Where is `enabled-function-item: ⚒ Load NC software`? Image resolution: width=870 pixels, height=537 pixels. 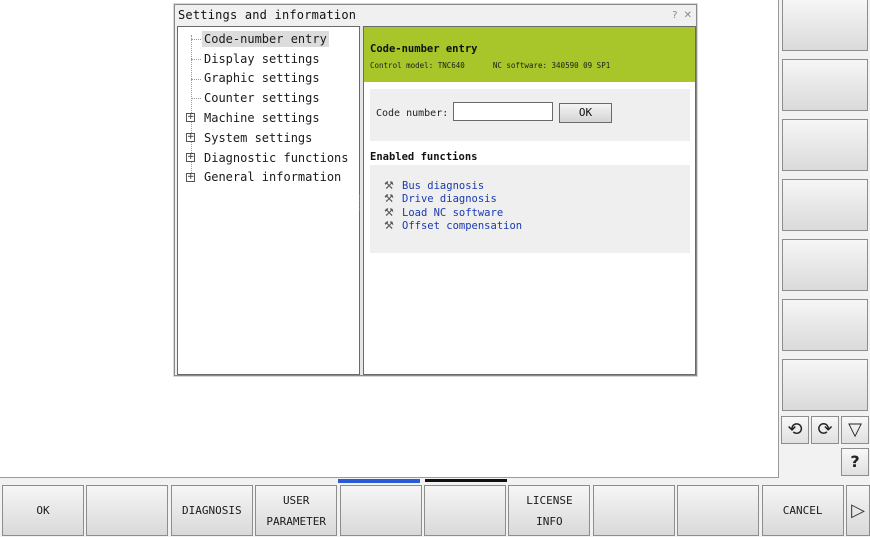
enabled-function-item: ⚒ Load NC software is located at coordinates (537, 213).